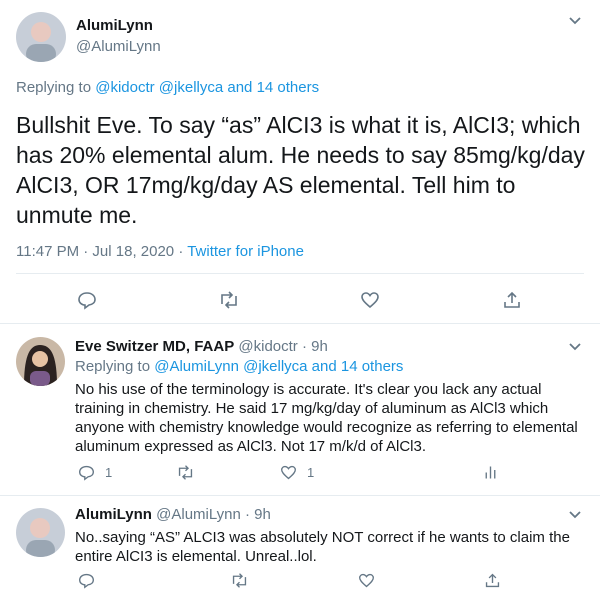  I want to click on like-count: 1, so click(311, 472).